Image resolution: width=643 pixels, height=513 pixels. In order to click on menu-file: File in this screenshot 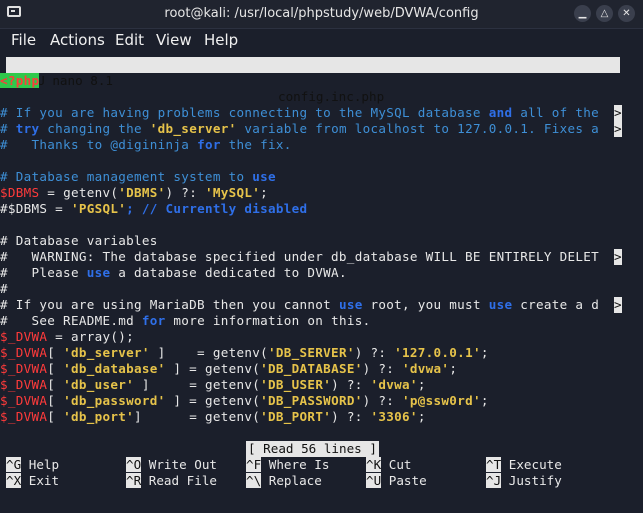, I will do `click(23, 40)`.